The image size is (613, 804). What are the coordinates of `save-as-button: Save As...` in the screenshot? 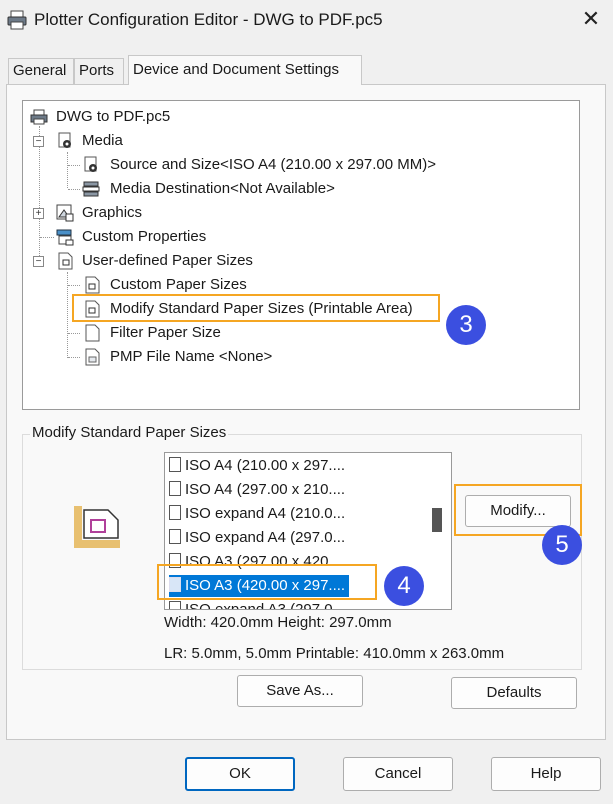 It's located at (300, 691).